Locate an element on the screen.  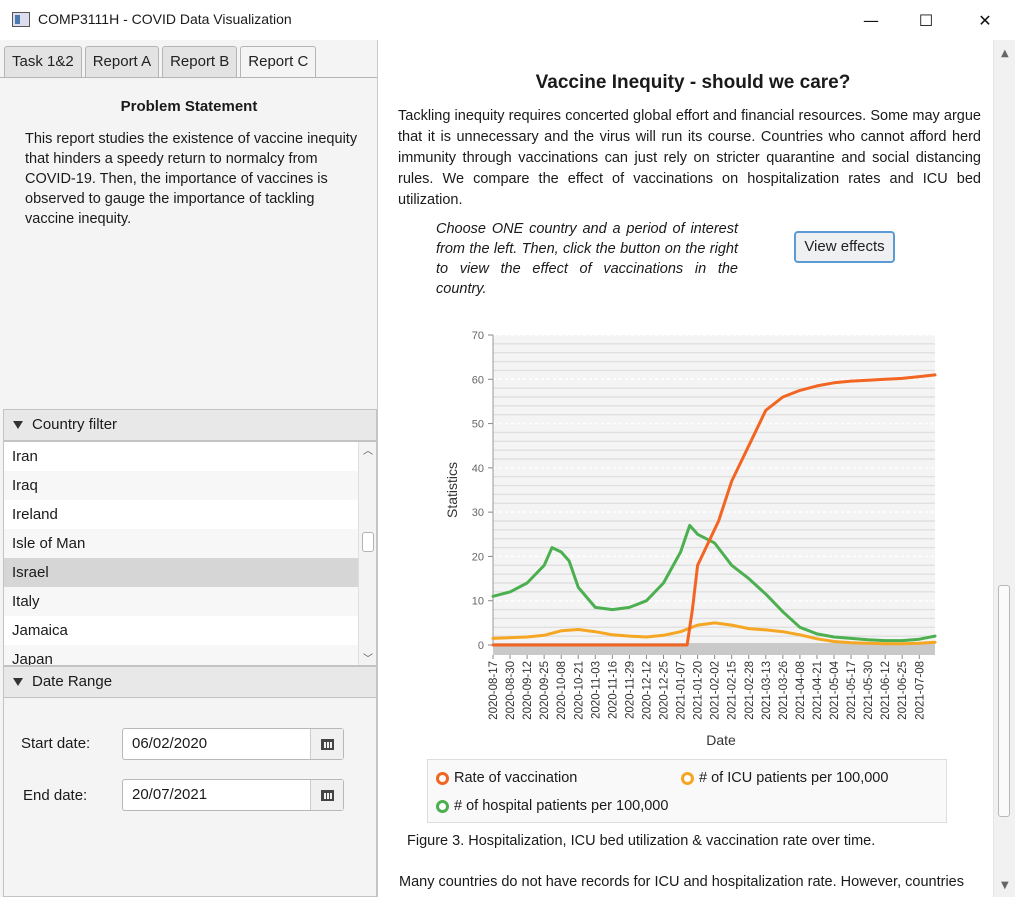
tab-task-1-2: Task 1&2 is located at coordinates (43, 61).